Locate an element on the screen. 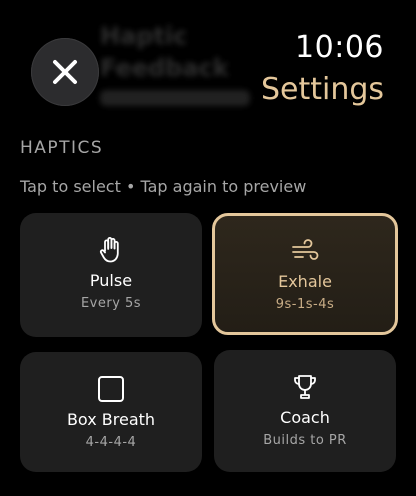 The height and width of the screenshot is (496, 416). haptic-tile-coach: Coach Builds to PR is located at coordinates (305, 411).